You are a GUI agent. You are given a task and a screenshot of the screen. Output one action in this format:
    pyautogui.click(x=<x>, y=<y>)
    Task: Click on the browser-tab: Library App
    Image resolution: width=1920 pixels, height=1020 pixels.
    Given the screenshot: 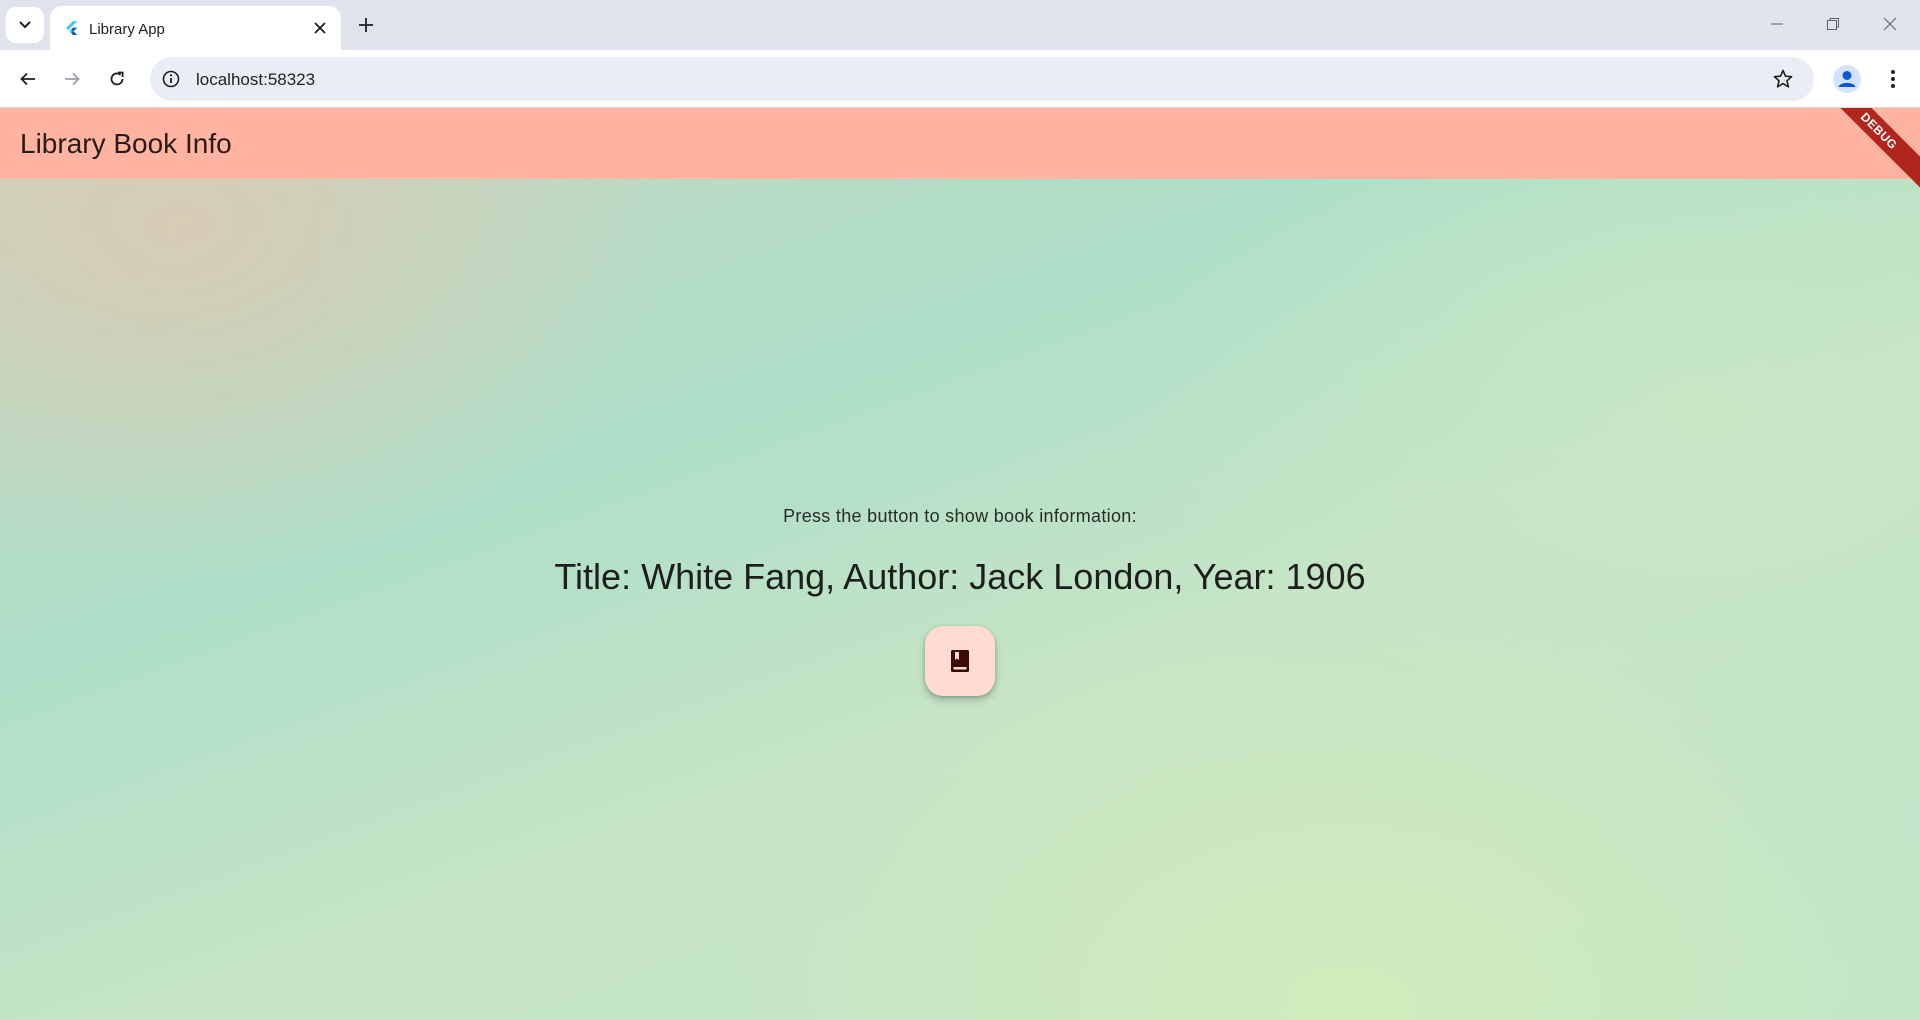 What is the action you would take?
    pyautogui.click(x=195, y=28)
    